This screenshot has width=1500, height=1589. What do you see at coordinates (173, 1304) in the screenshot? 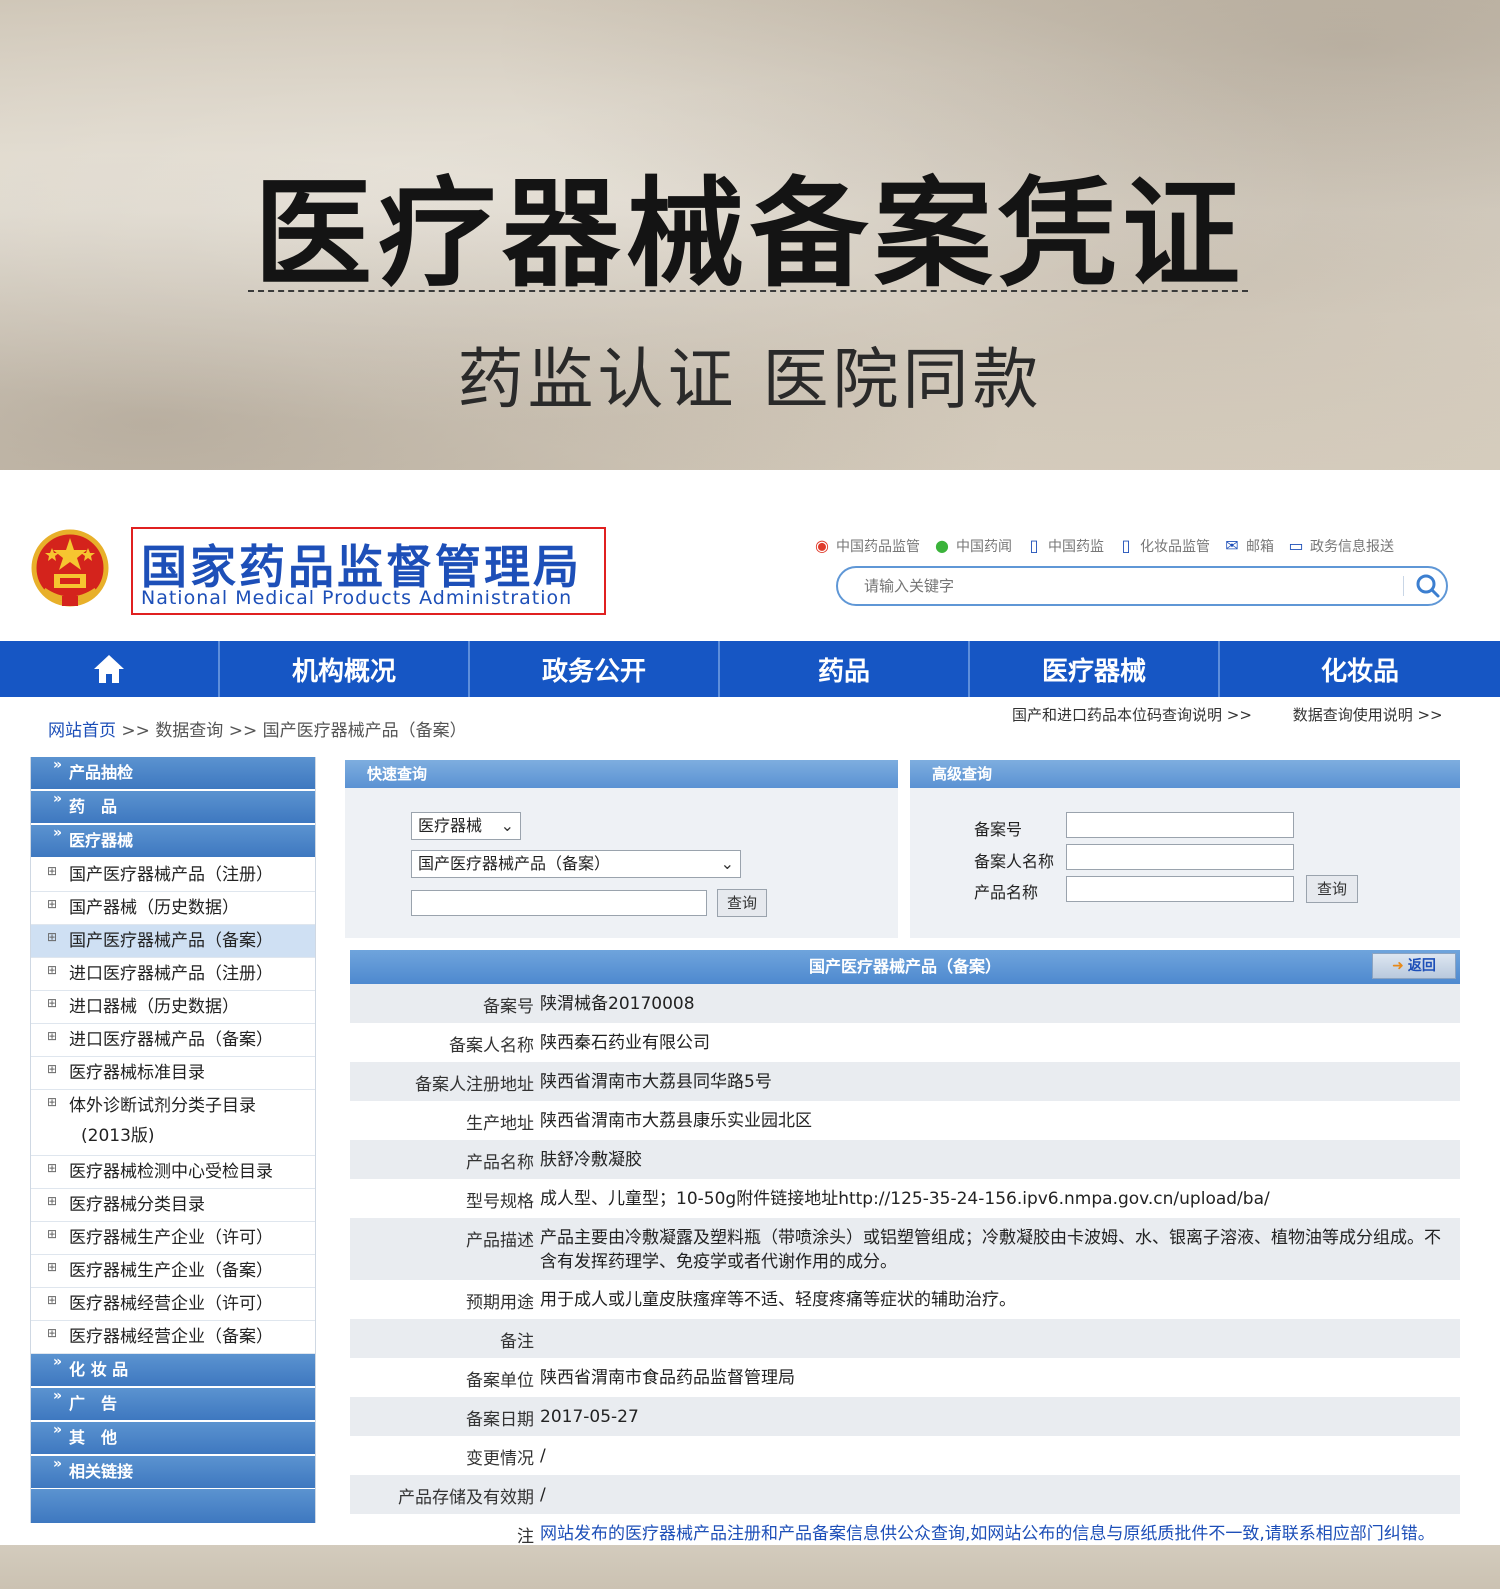
I see `sidebar-item-distributor-license: 医疗器械经营企业（许可）` at bounding box center [173, 1304].